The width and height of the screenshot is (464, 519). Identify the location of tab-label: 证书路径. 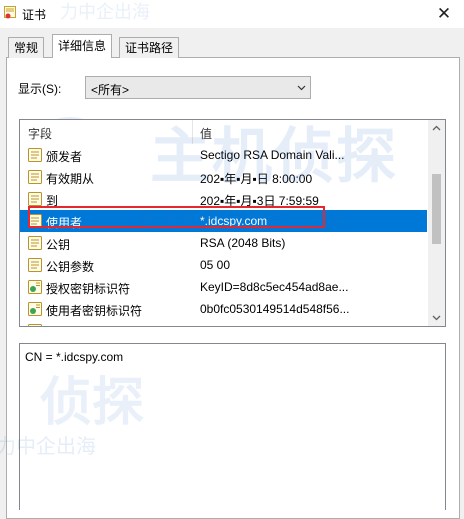
(149, 48).